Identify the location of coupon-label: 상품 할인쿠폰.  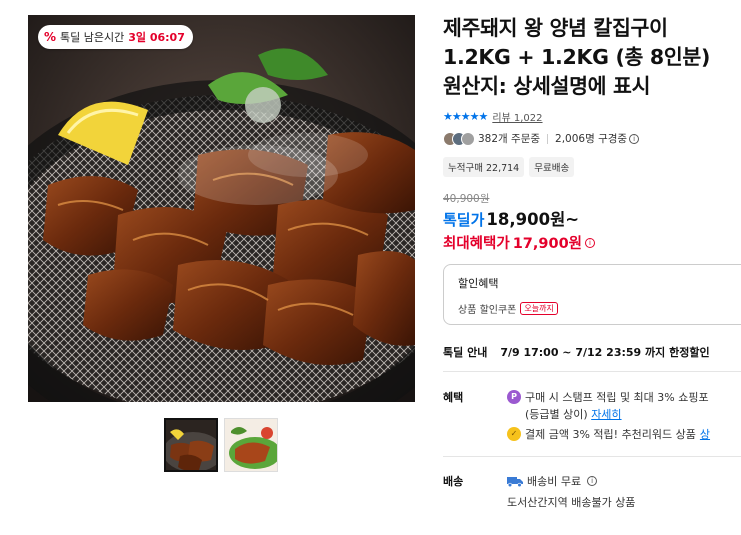
(487, 310).